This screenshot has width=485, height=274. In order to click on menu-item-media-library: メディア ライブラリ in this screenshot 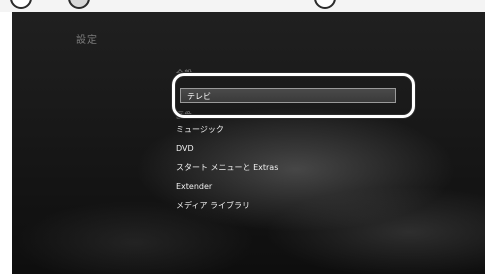, I will do `click(213, 206)`.